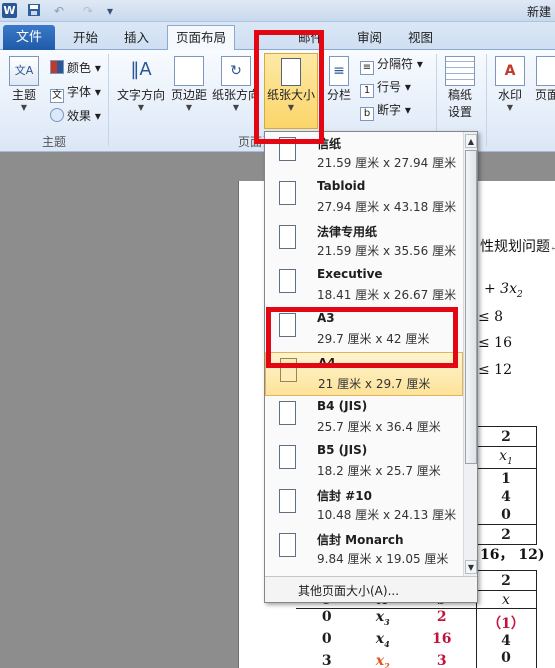 The image size is (555, 668). What do you see at coordinates (506, 637) in the screenshot?
I see `table-cell: （1） 4 0` at bounding box center [506, 637].